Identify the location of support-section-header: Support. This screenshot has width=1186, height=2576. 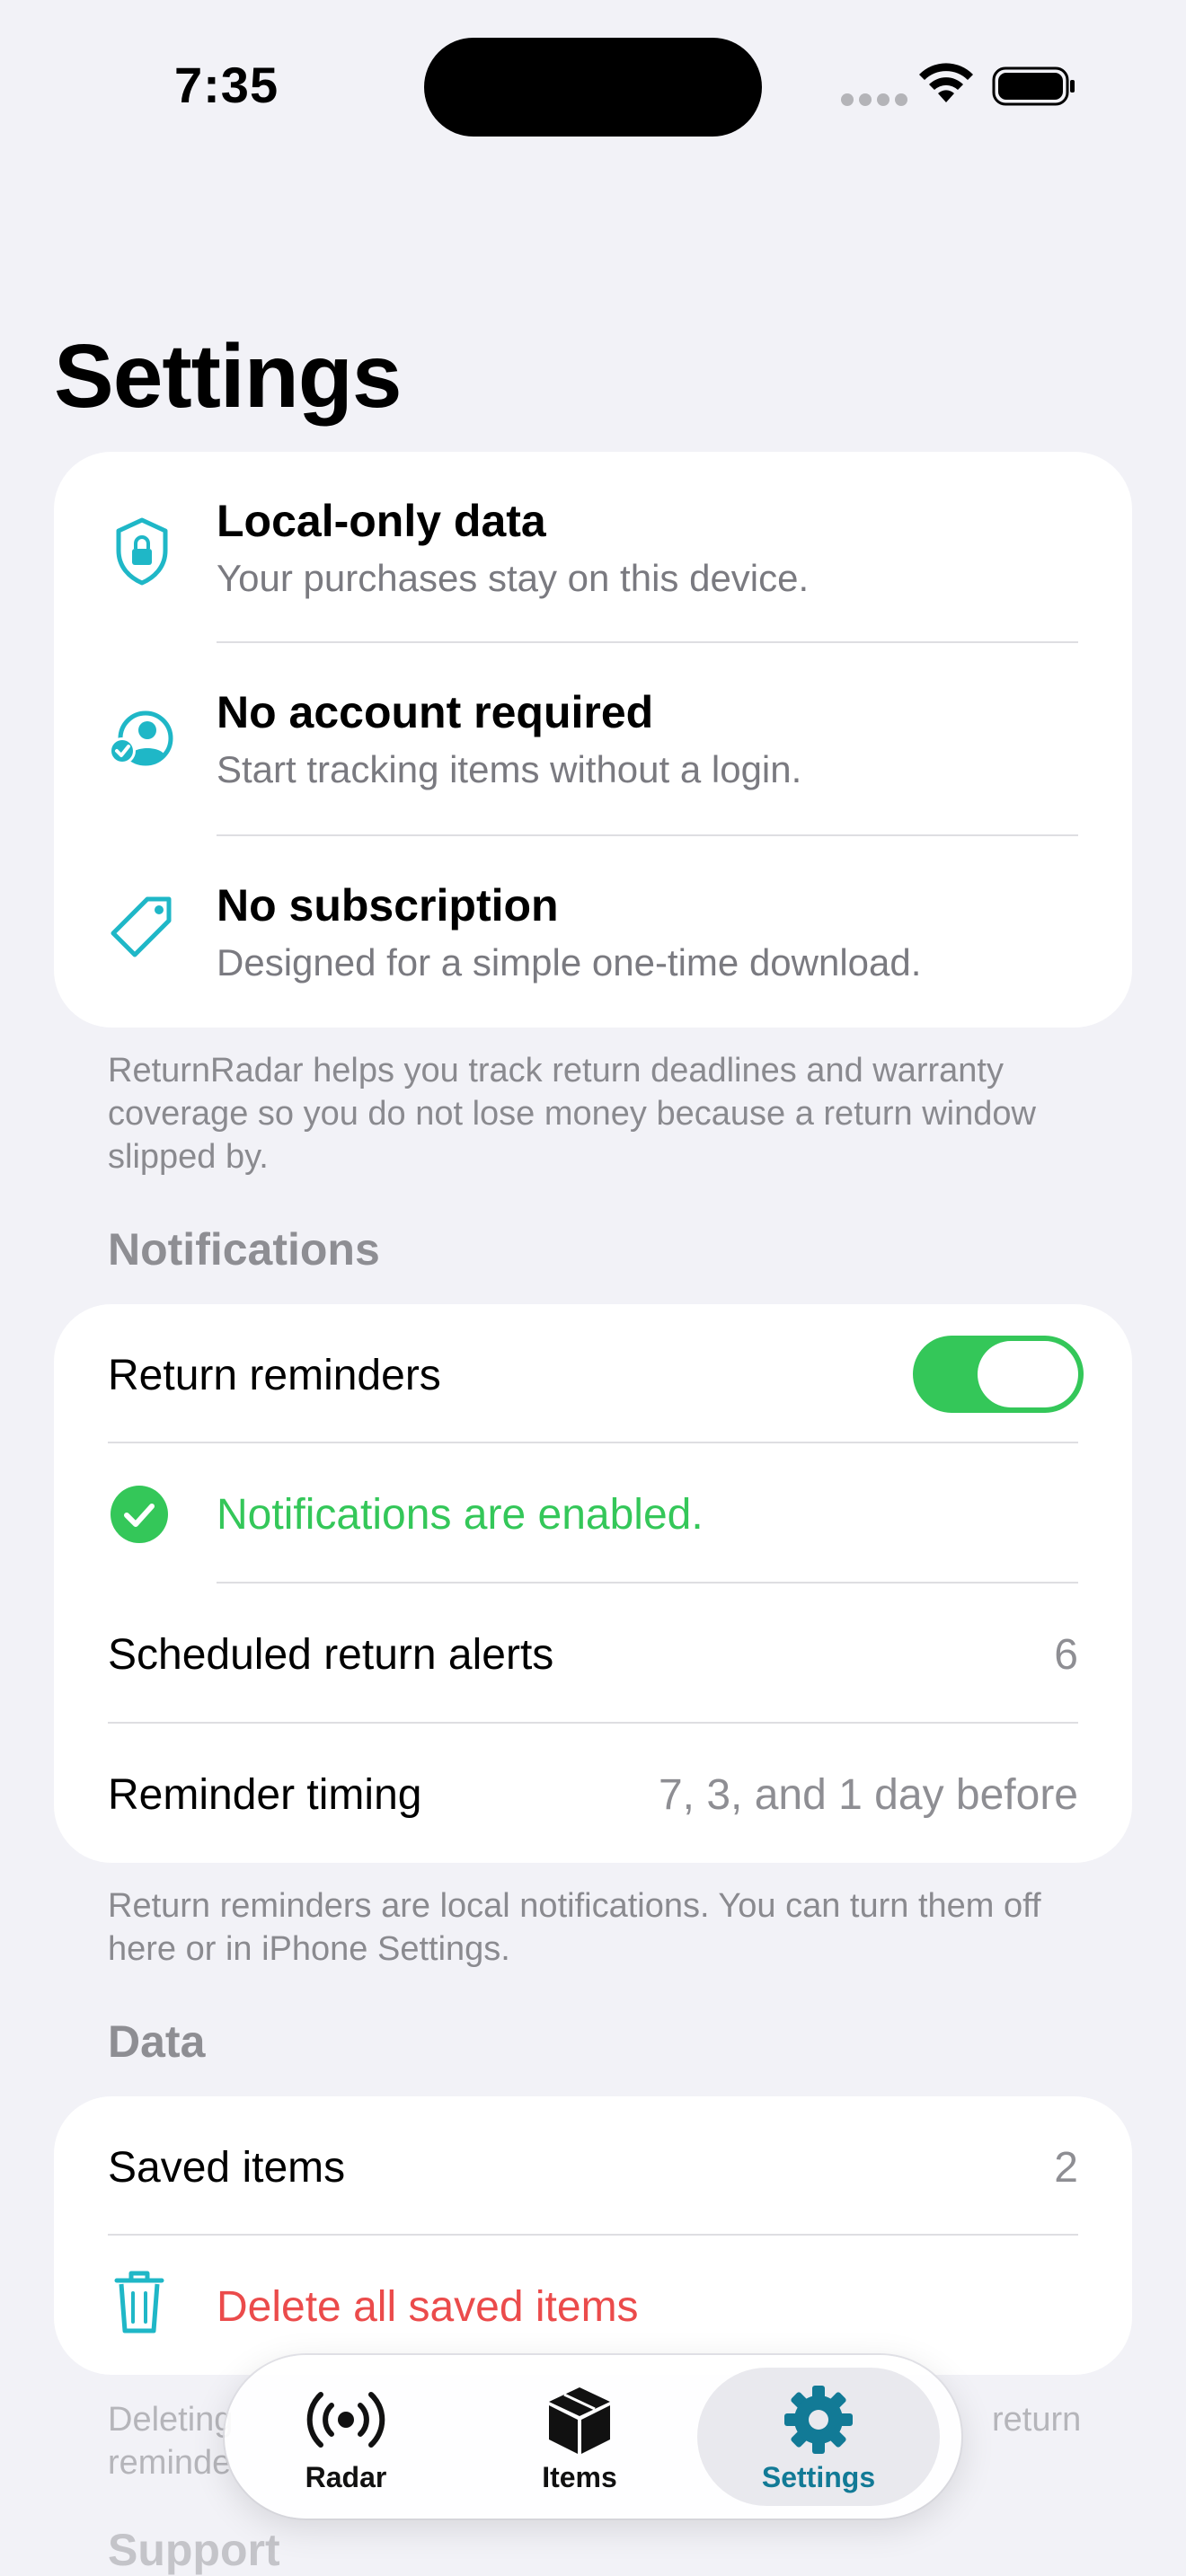
(194, 2550).